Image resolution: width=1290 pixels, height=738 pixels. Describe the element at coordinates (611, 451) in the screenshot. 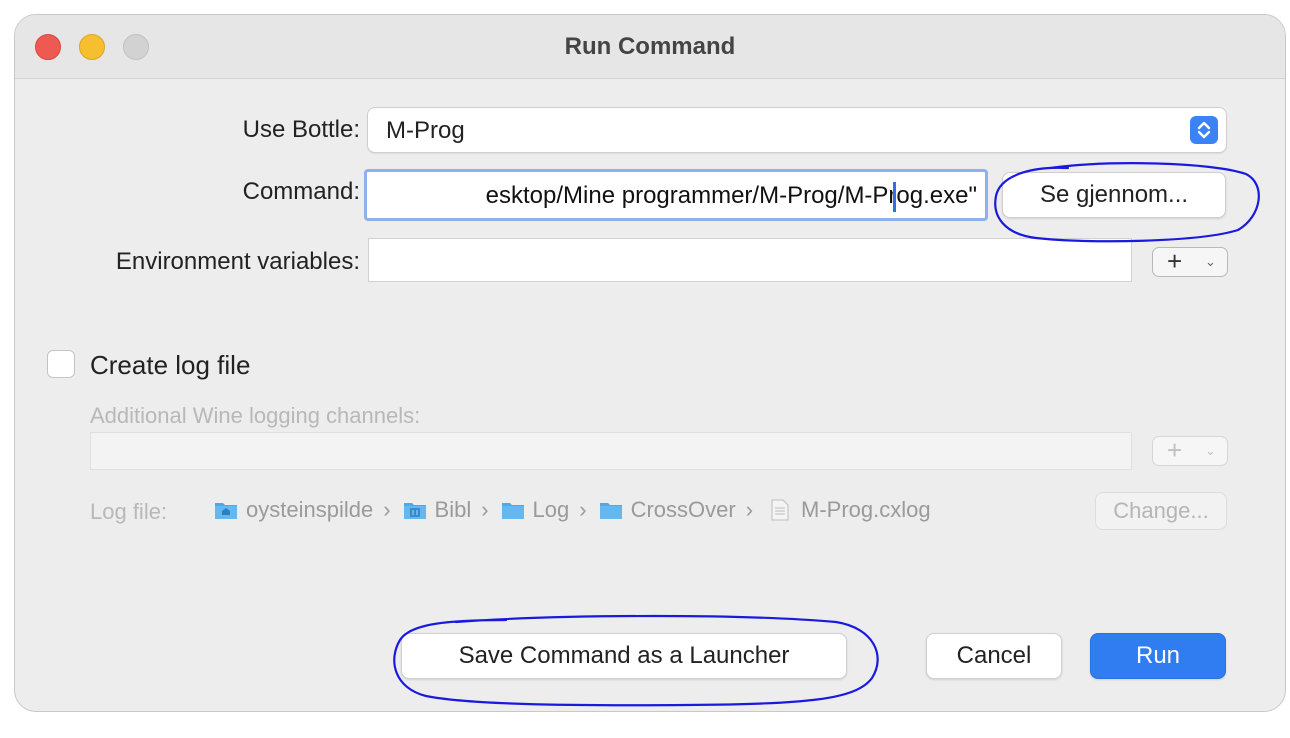

I see `wine-channels-input` at that location.